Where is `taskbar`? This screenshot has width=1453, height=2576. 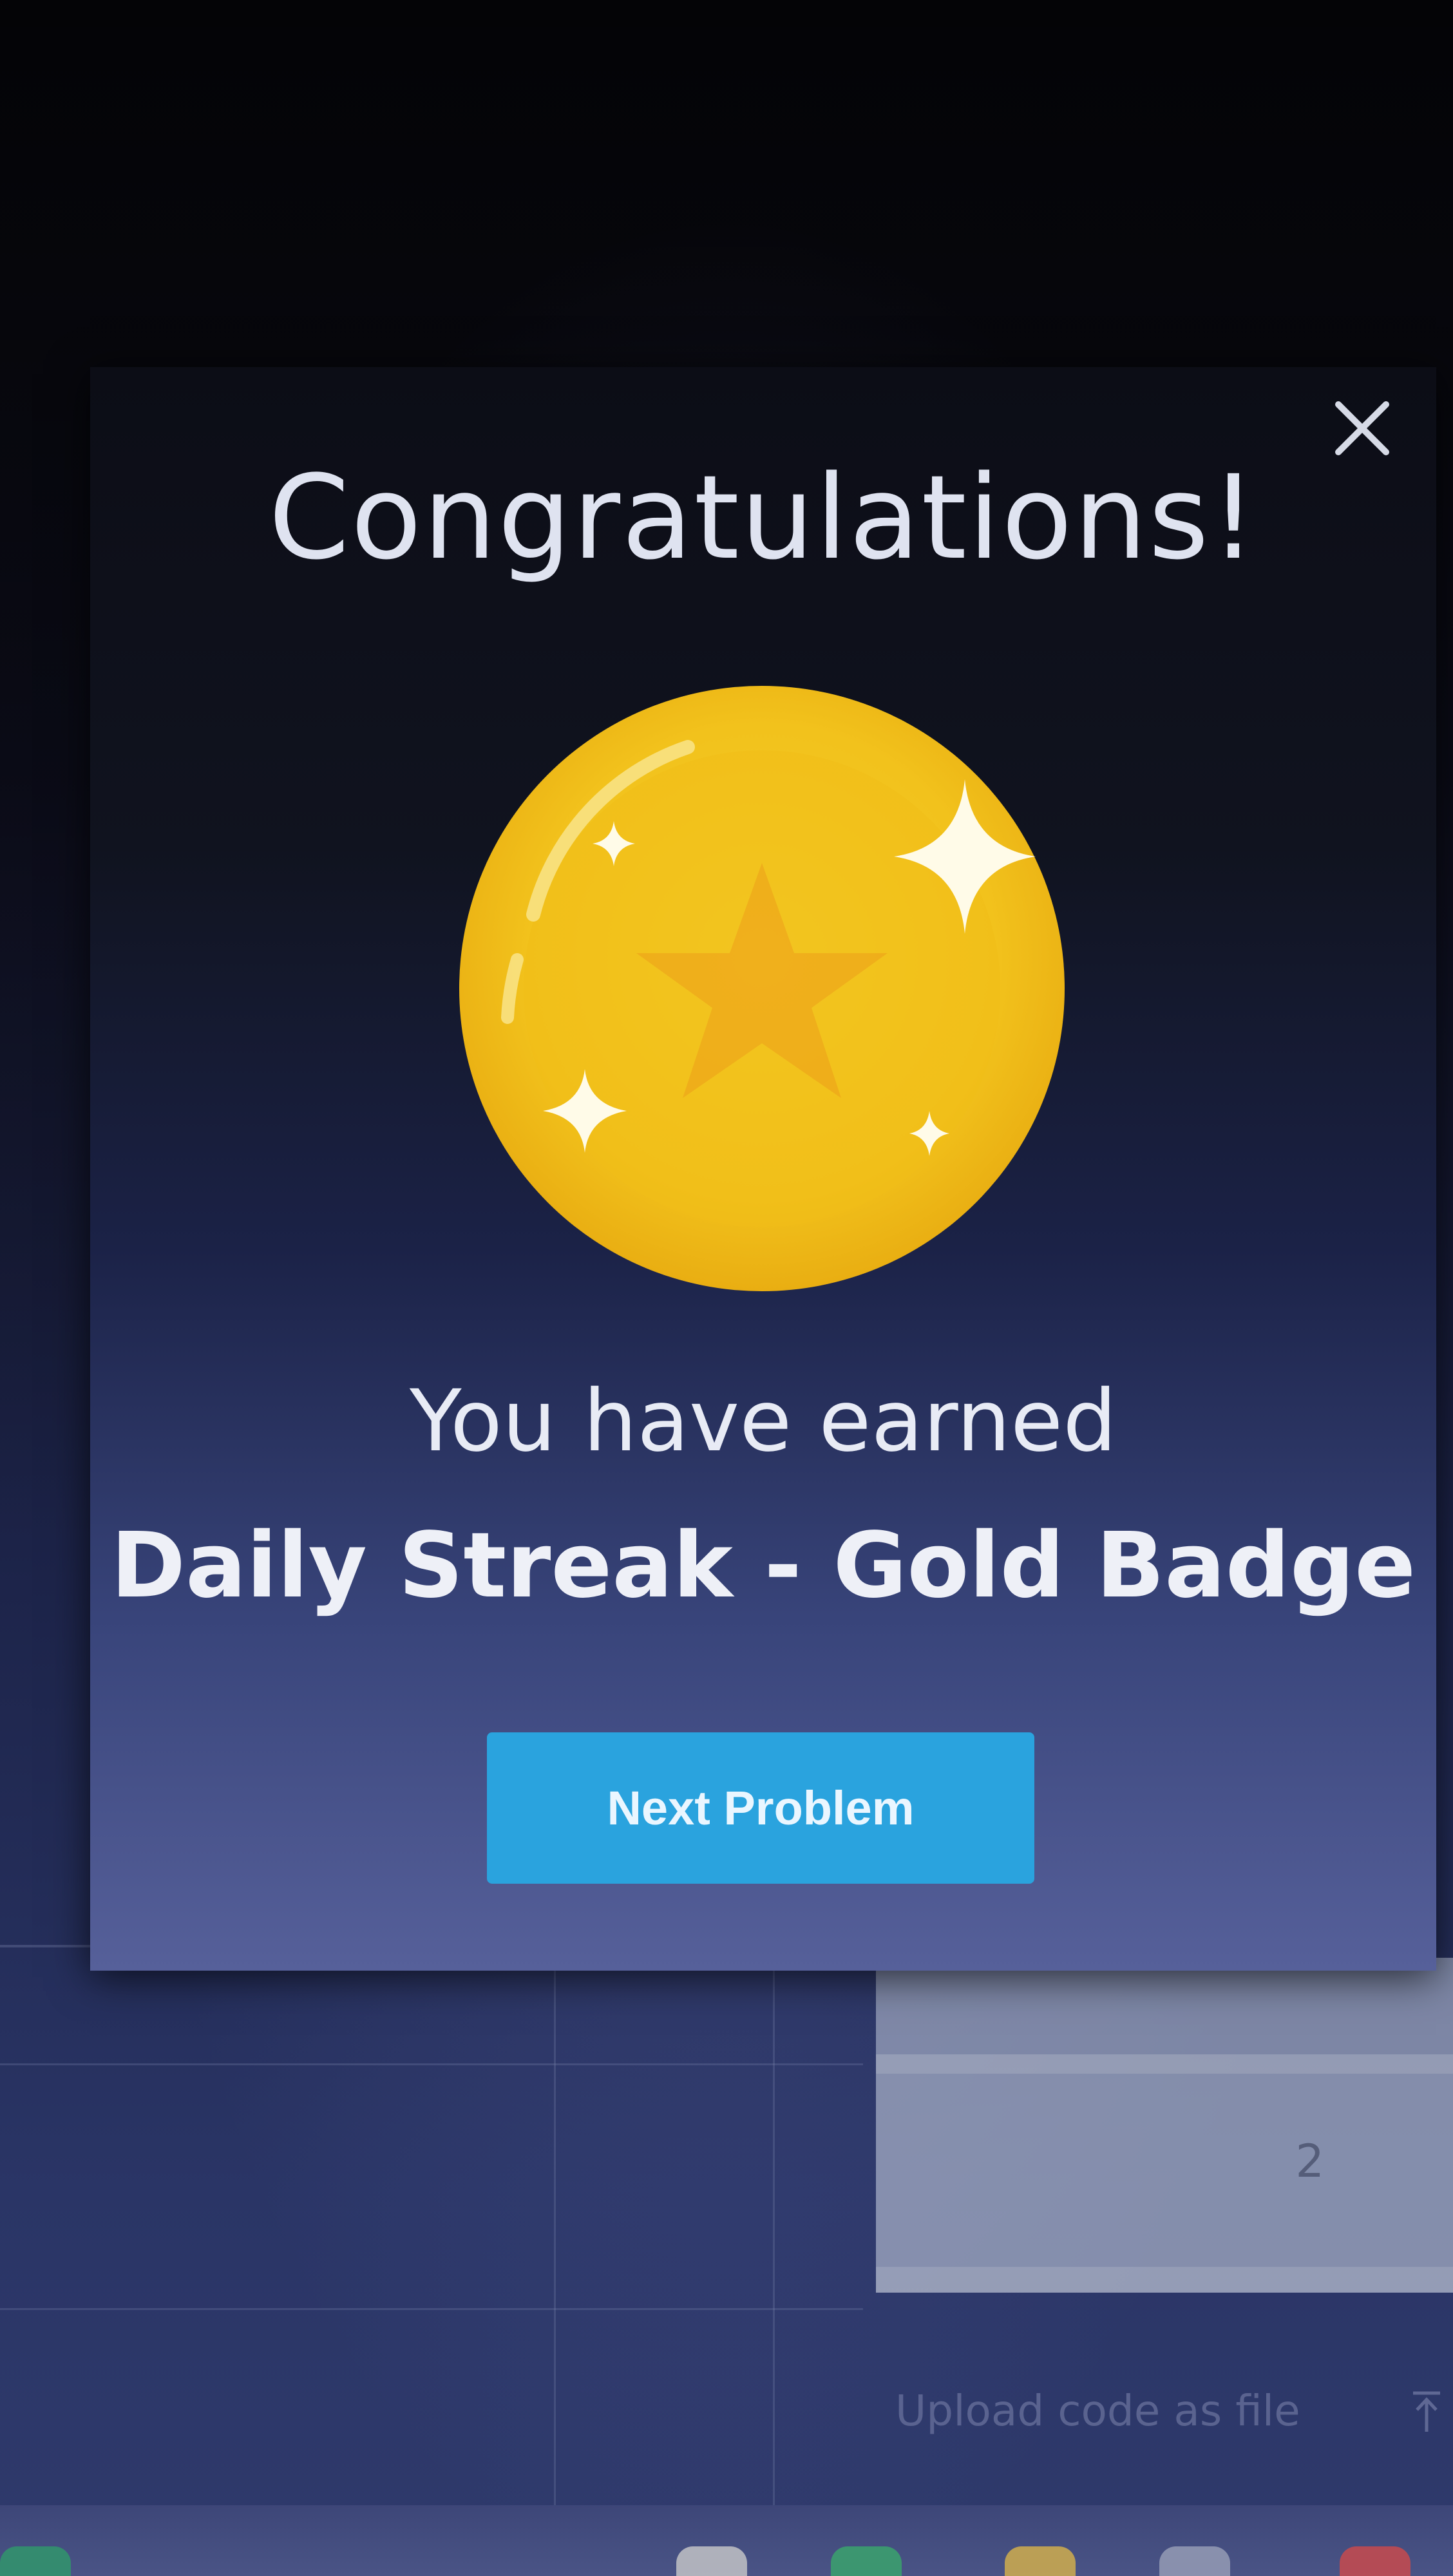 taskbar is located at coordinates (726, 2540).